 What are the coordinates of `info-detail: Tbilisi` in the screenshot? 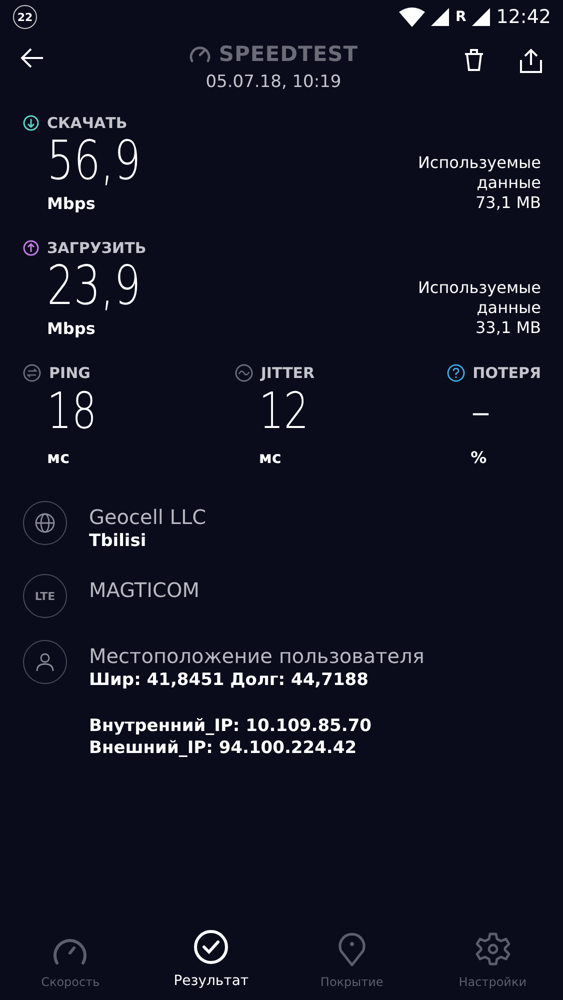 It's located at (118, 541).